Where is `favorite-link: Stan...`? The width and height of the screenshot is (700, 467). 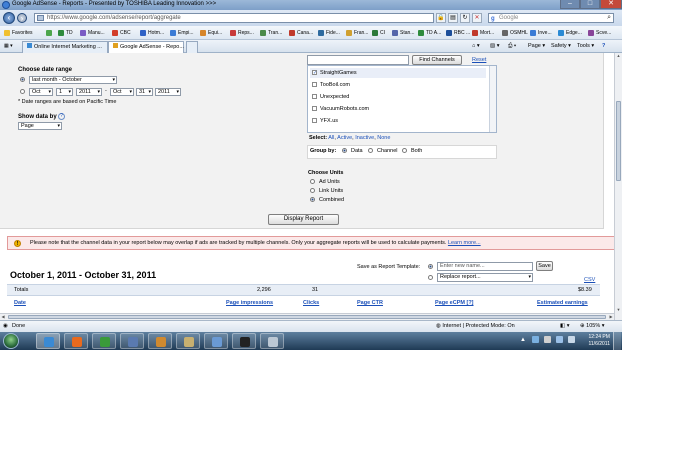 favorite-link: Stan... is located at coordinates (403, 33).